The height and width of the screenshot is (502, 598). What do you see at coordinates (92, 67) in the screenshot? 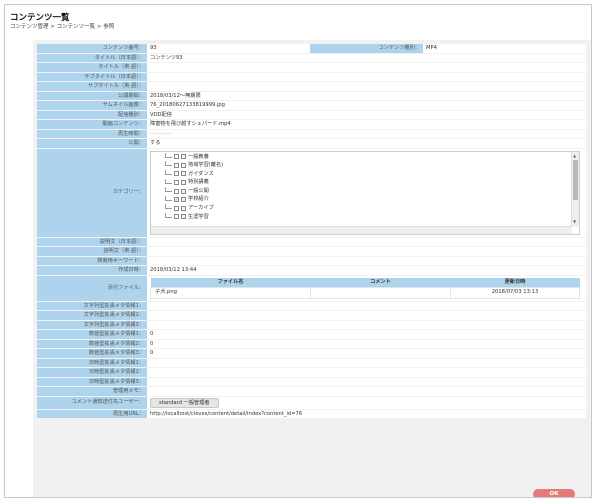
I see `title-en-label: タイトル（英 語）：` at bounding box center [92, 67].